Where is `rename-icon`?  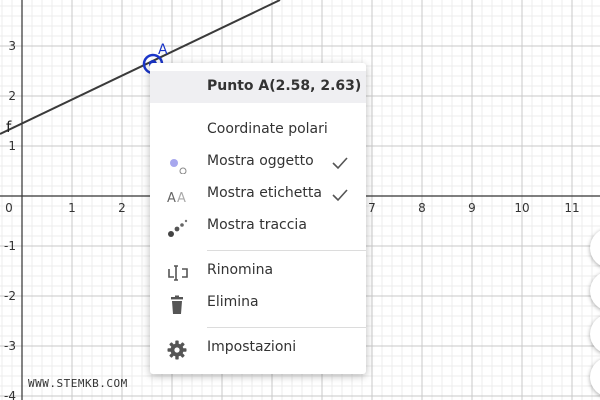
rename-icon is located at coordinates (177, 273).